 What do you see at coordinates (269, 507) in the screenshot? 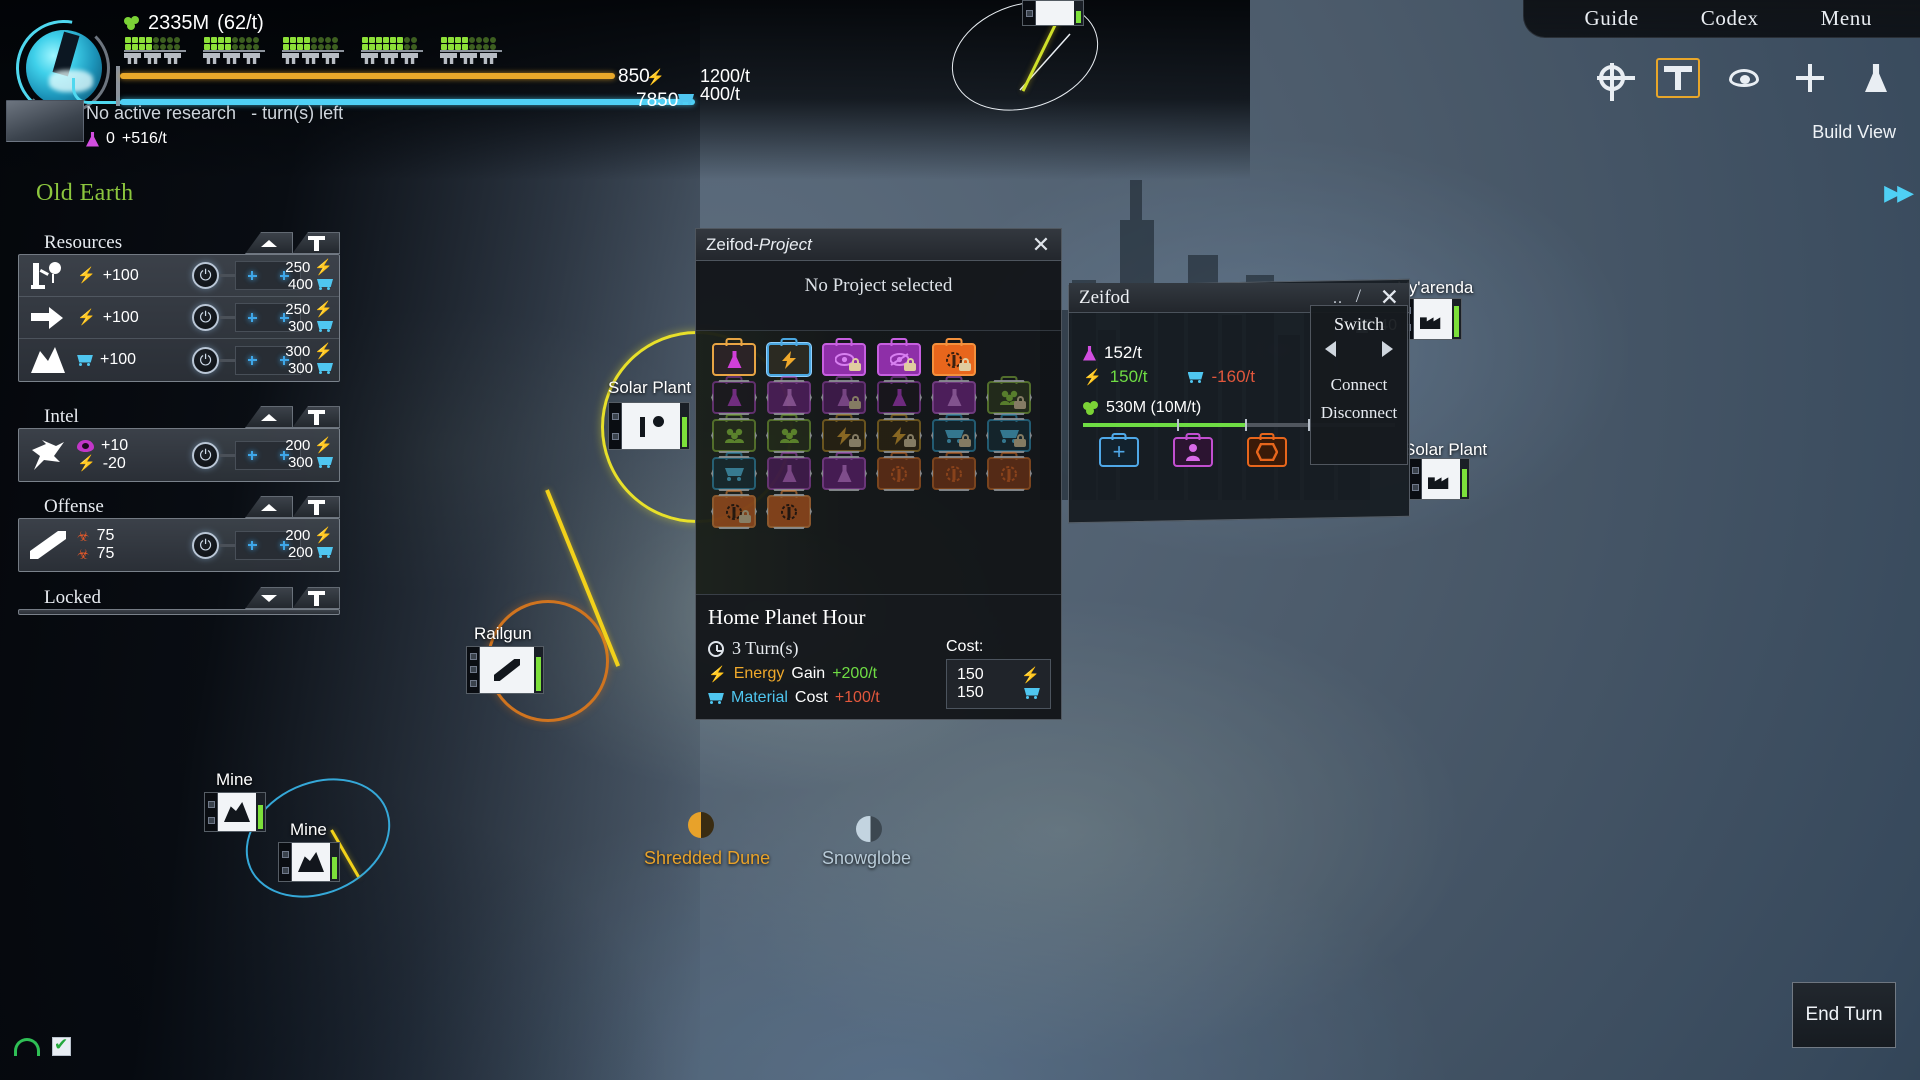
I see `collapse-offense-button` at bounding box center [269, 507].